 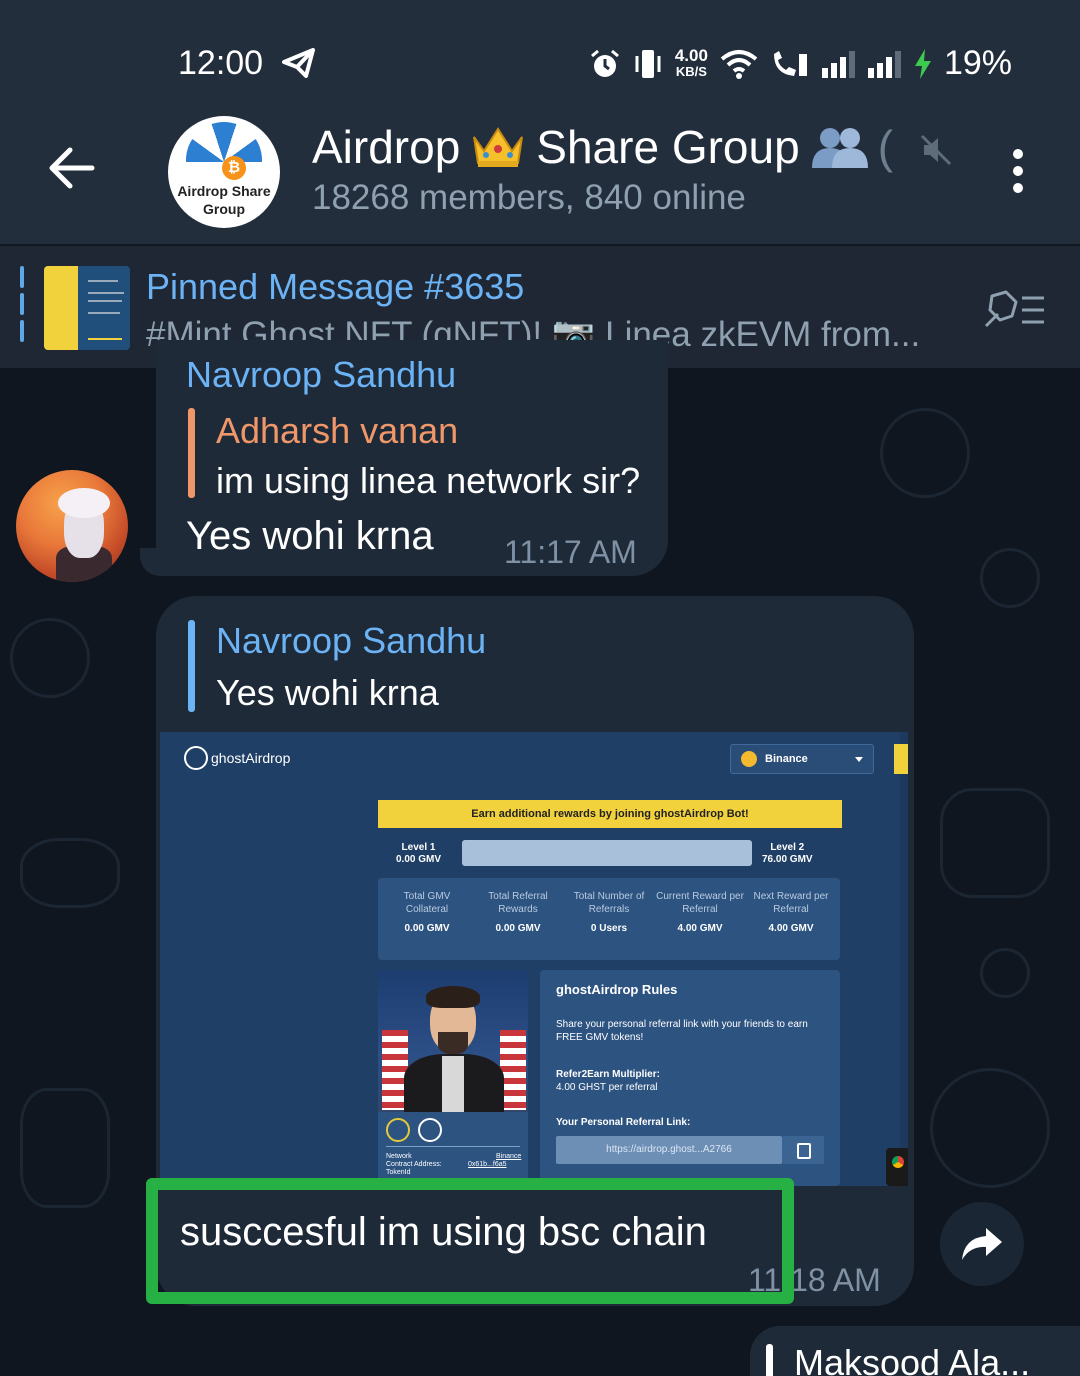 What do you see at coordinates (427, 912) in the screenshot?
I see `stat-item: Total GMV Collateral 0.00 GMV` at bounding box center [427, 912].